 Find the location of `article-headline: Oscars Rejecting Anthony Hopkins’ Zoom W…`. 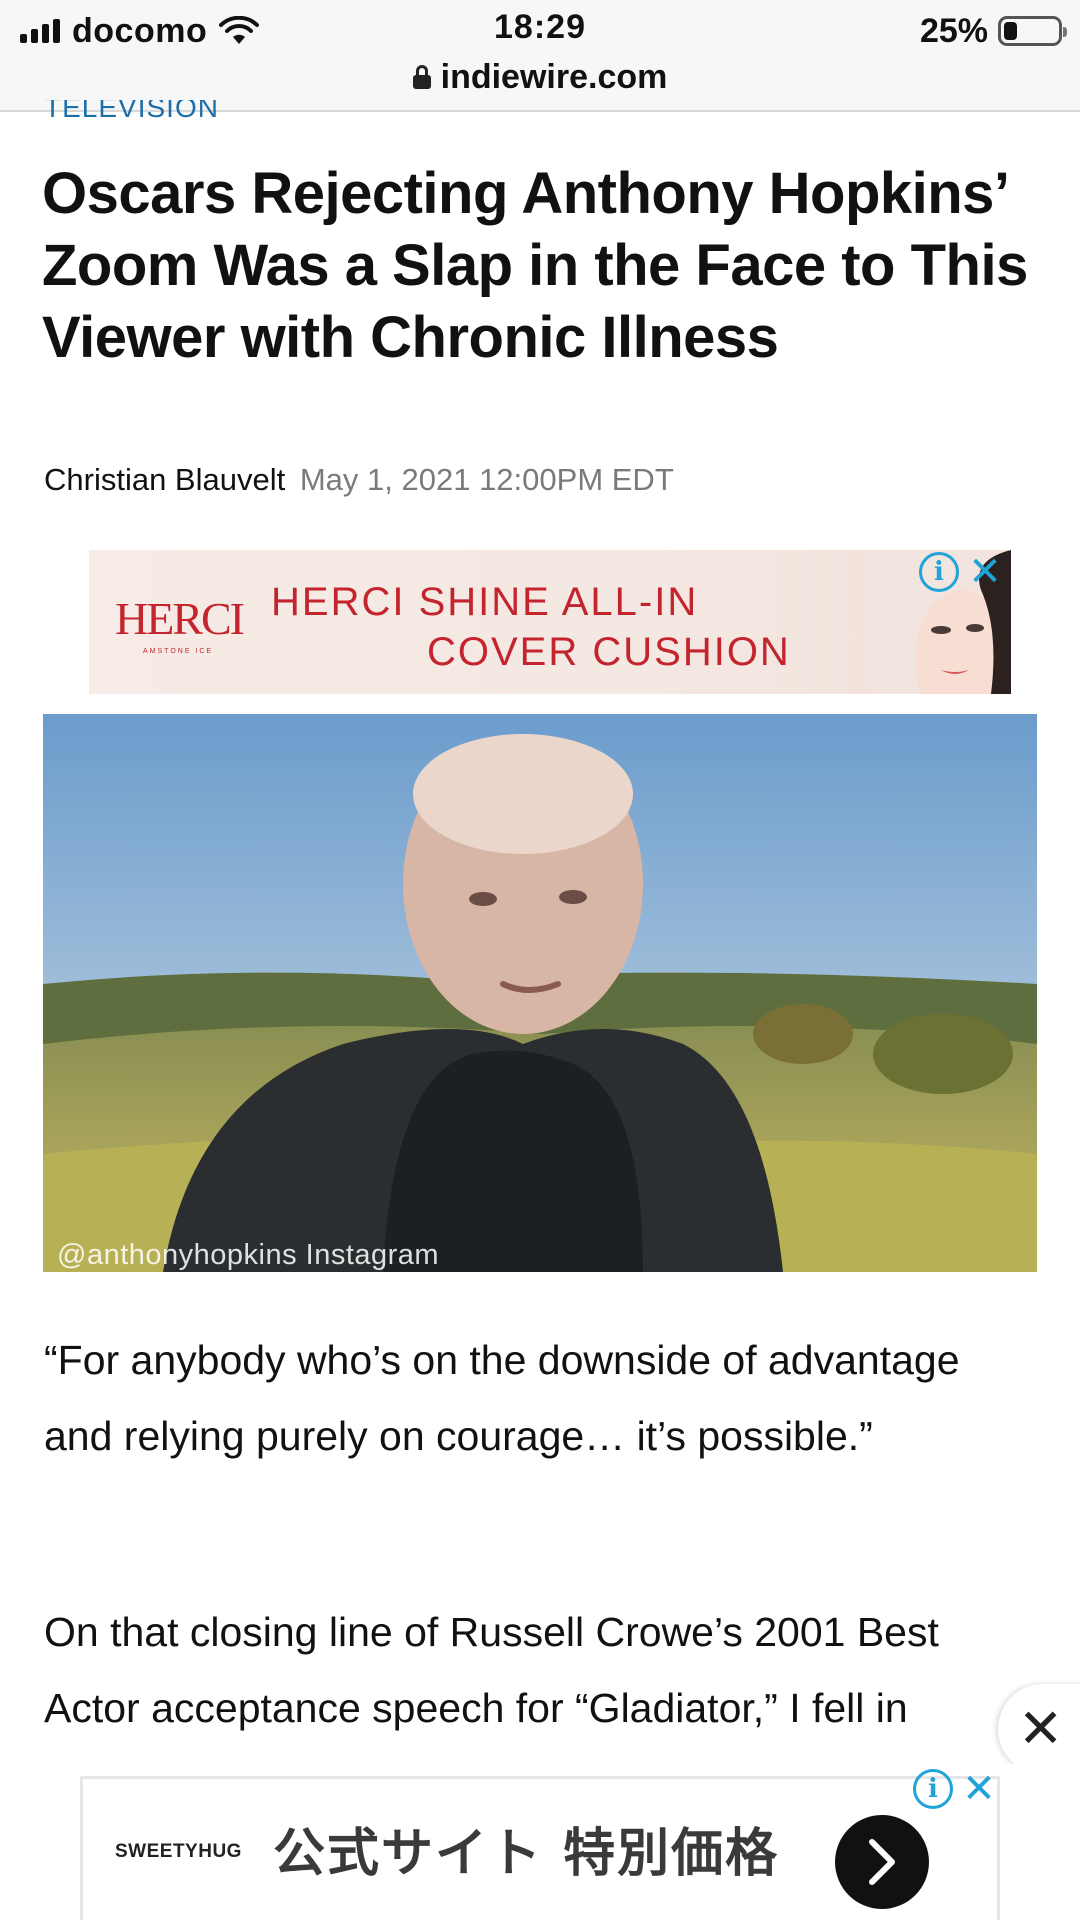

article-headline: Oscars Rejecting Anthony Hopkins’ Zoom W… is located at coordinates (535, 265).